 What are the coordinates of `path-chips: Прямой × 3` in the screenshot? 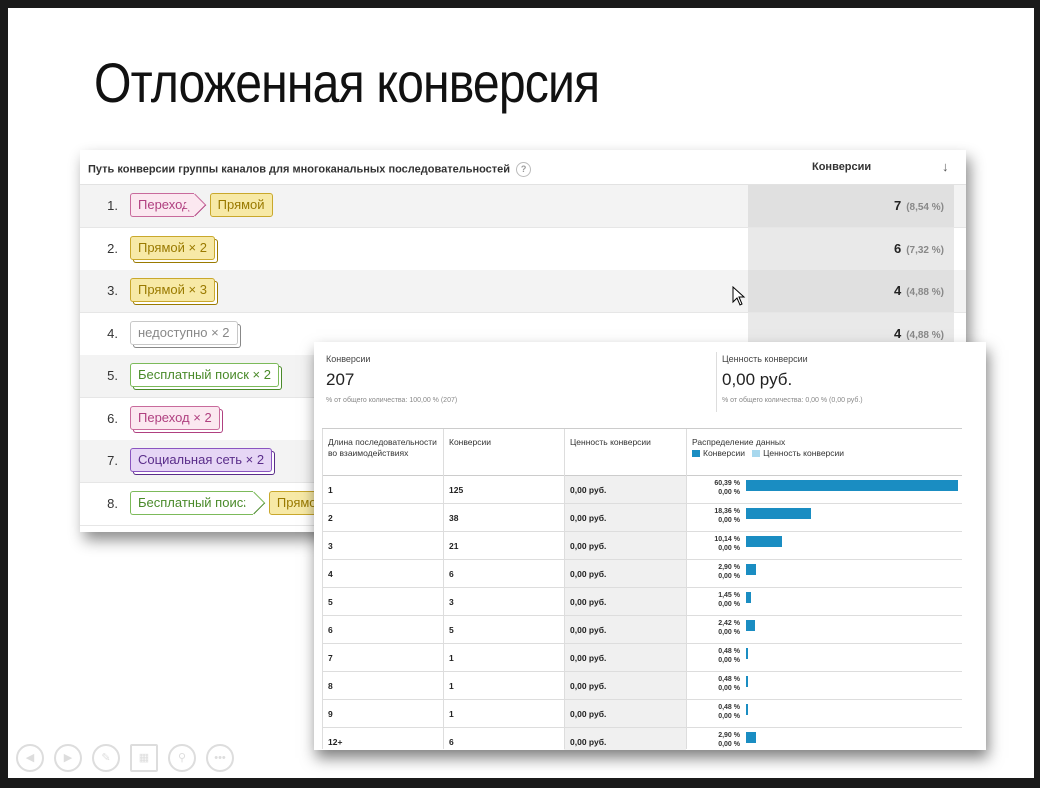 It's located at (176, 291).